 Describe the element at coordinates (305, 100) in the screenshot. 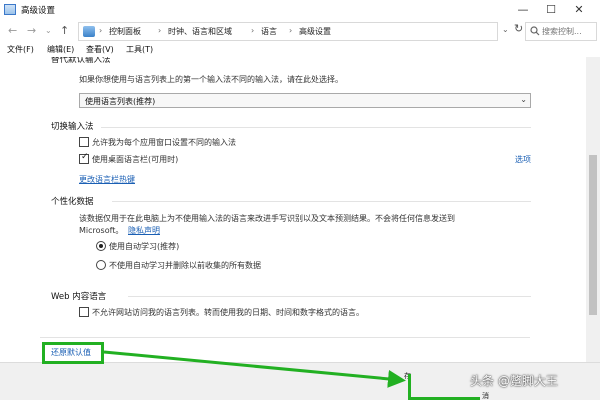

I see `default-input-dropdown: 使用语言列表(推荐) ⌄` at that location.